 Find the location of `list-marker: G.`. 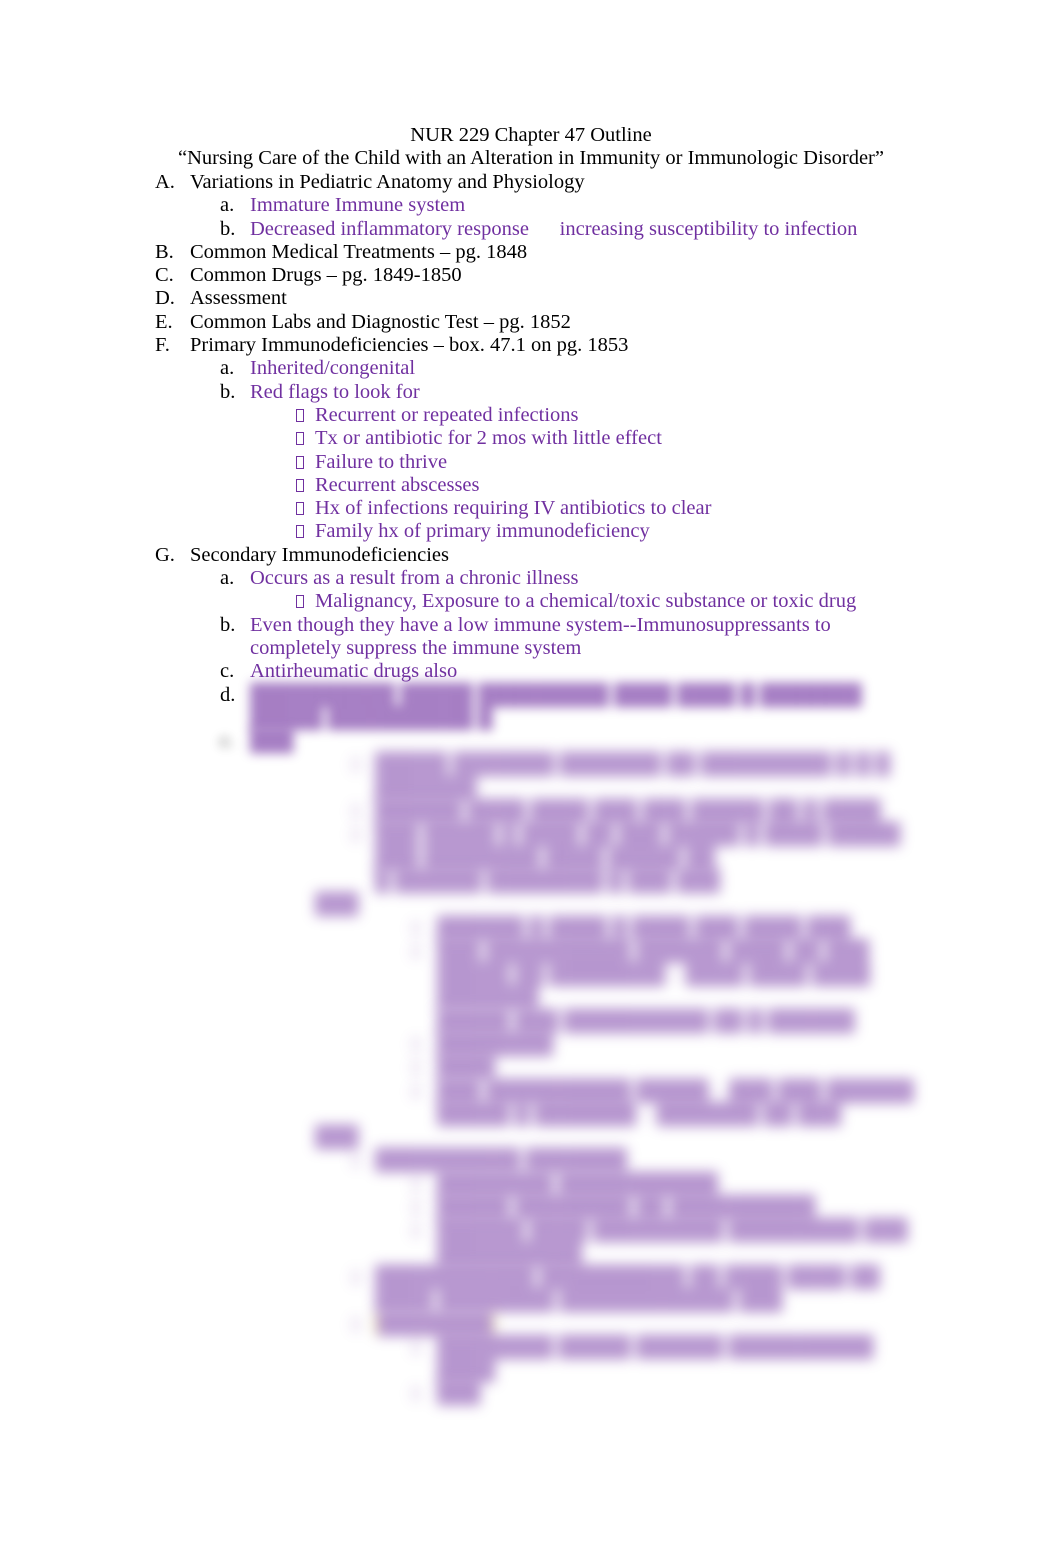

list-marker: G. is located at coordinates (165, 554).